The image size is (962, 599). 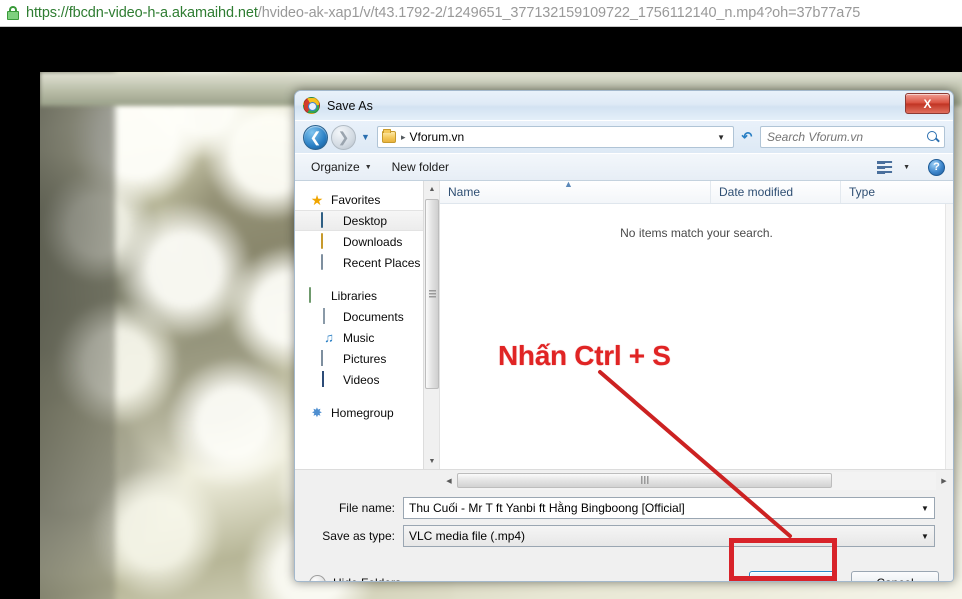 What do you see at coordinates (432, 294) in the screenshot?
I see `scrollbar-thumb` at bounding box center [432, 294].